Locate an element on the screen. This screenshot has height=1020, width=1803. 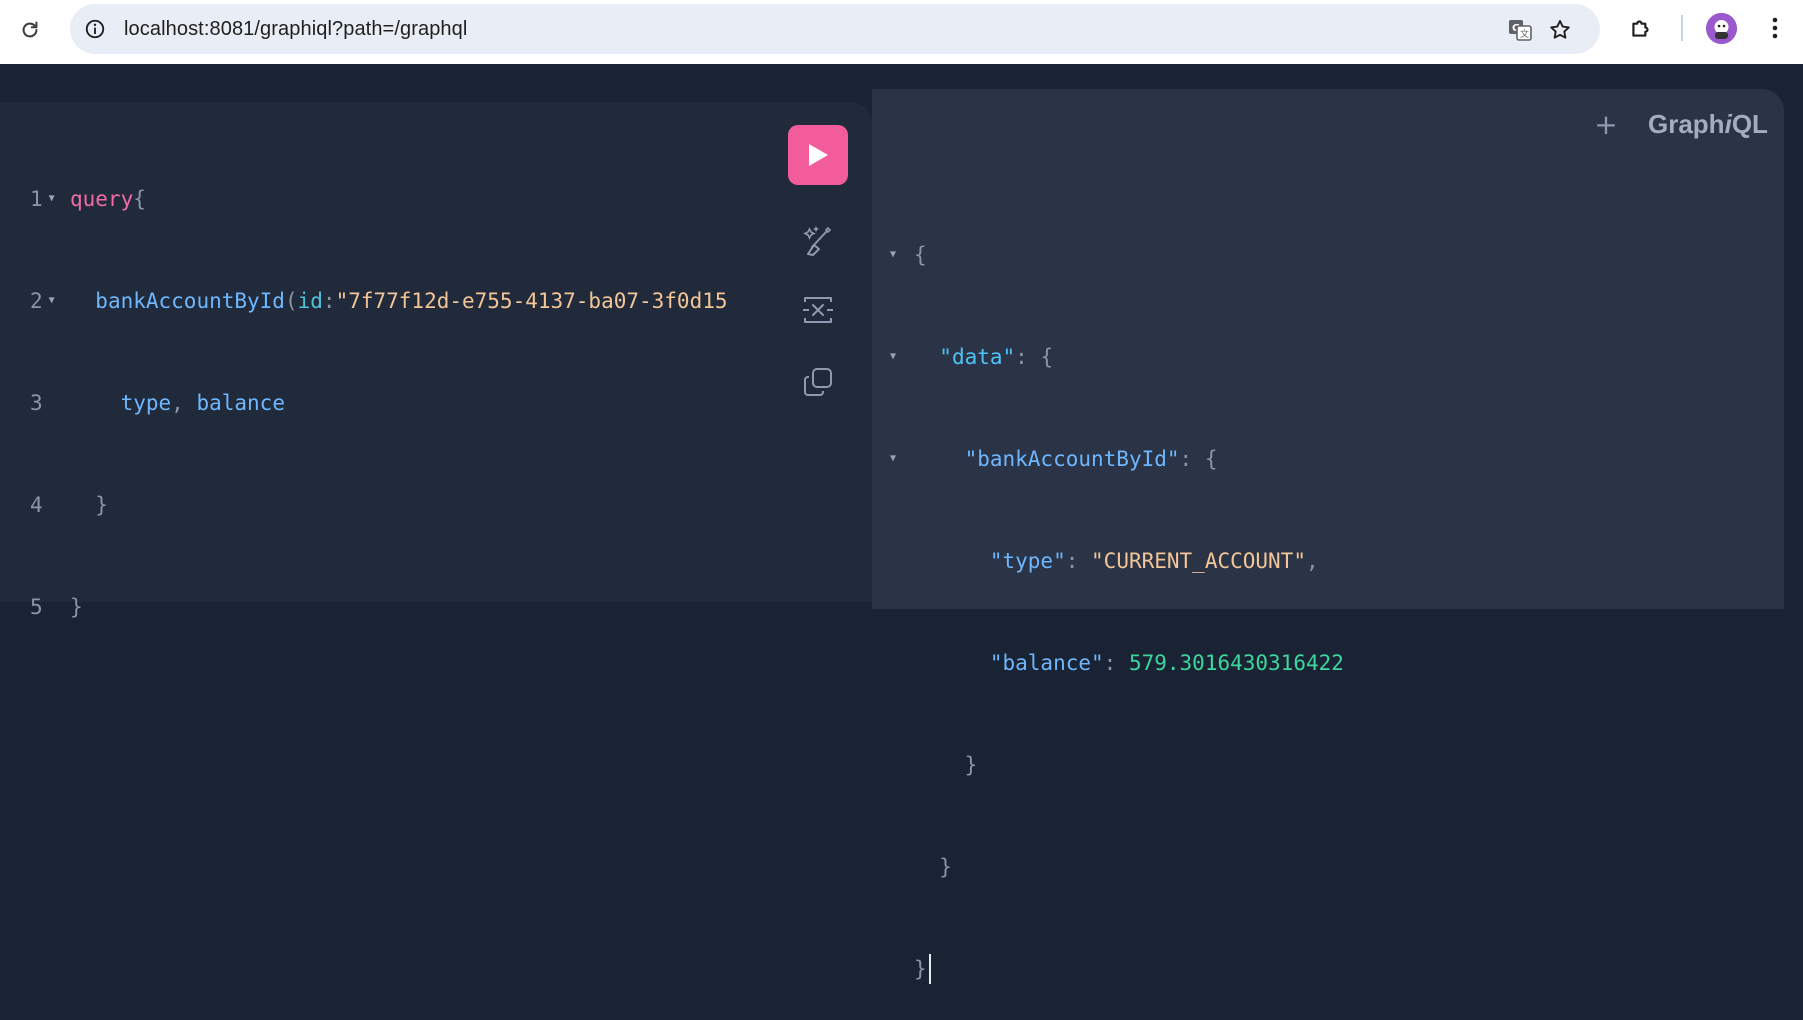
merge-fragments-icon is located at coordinates (818, 310).